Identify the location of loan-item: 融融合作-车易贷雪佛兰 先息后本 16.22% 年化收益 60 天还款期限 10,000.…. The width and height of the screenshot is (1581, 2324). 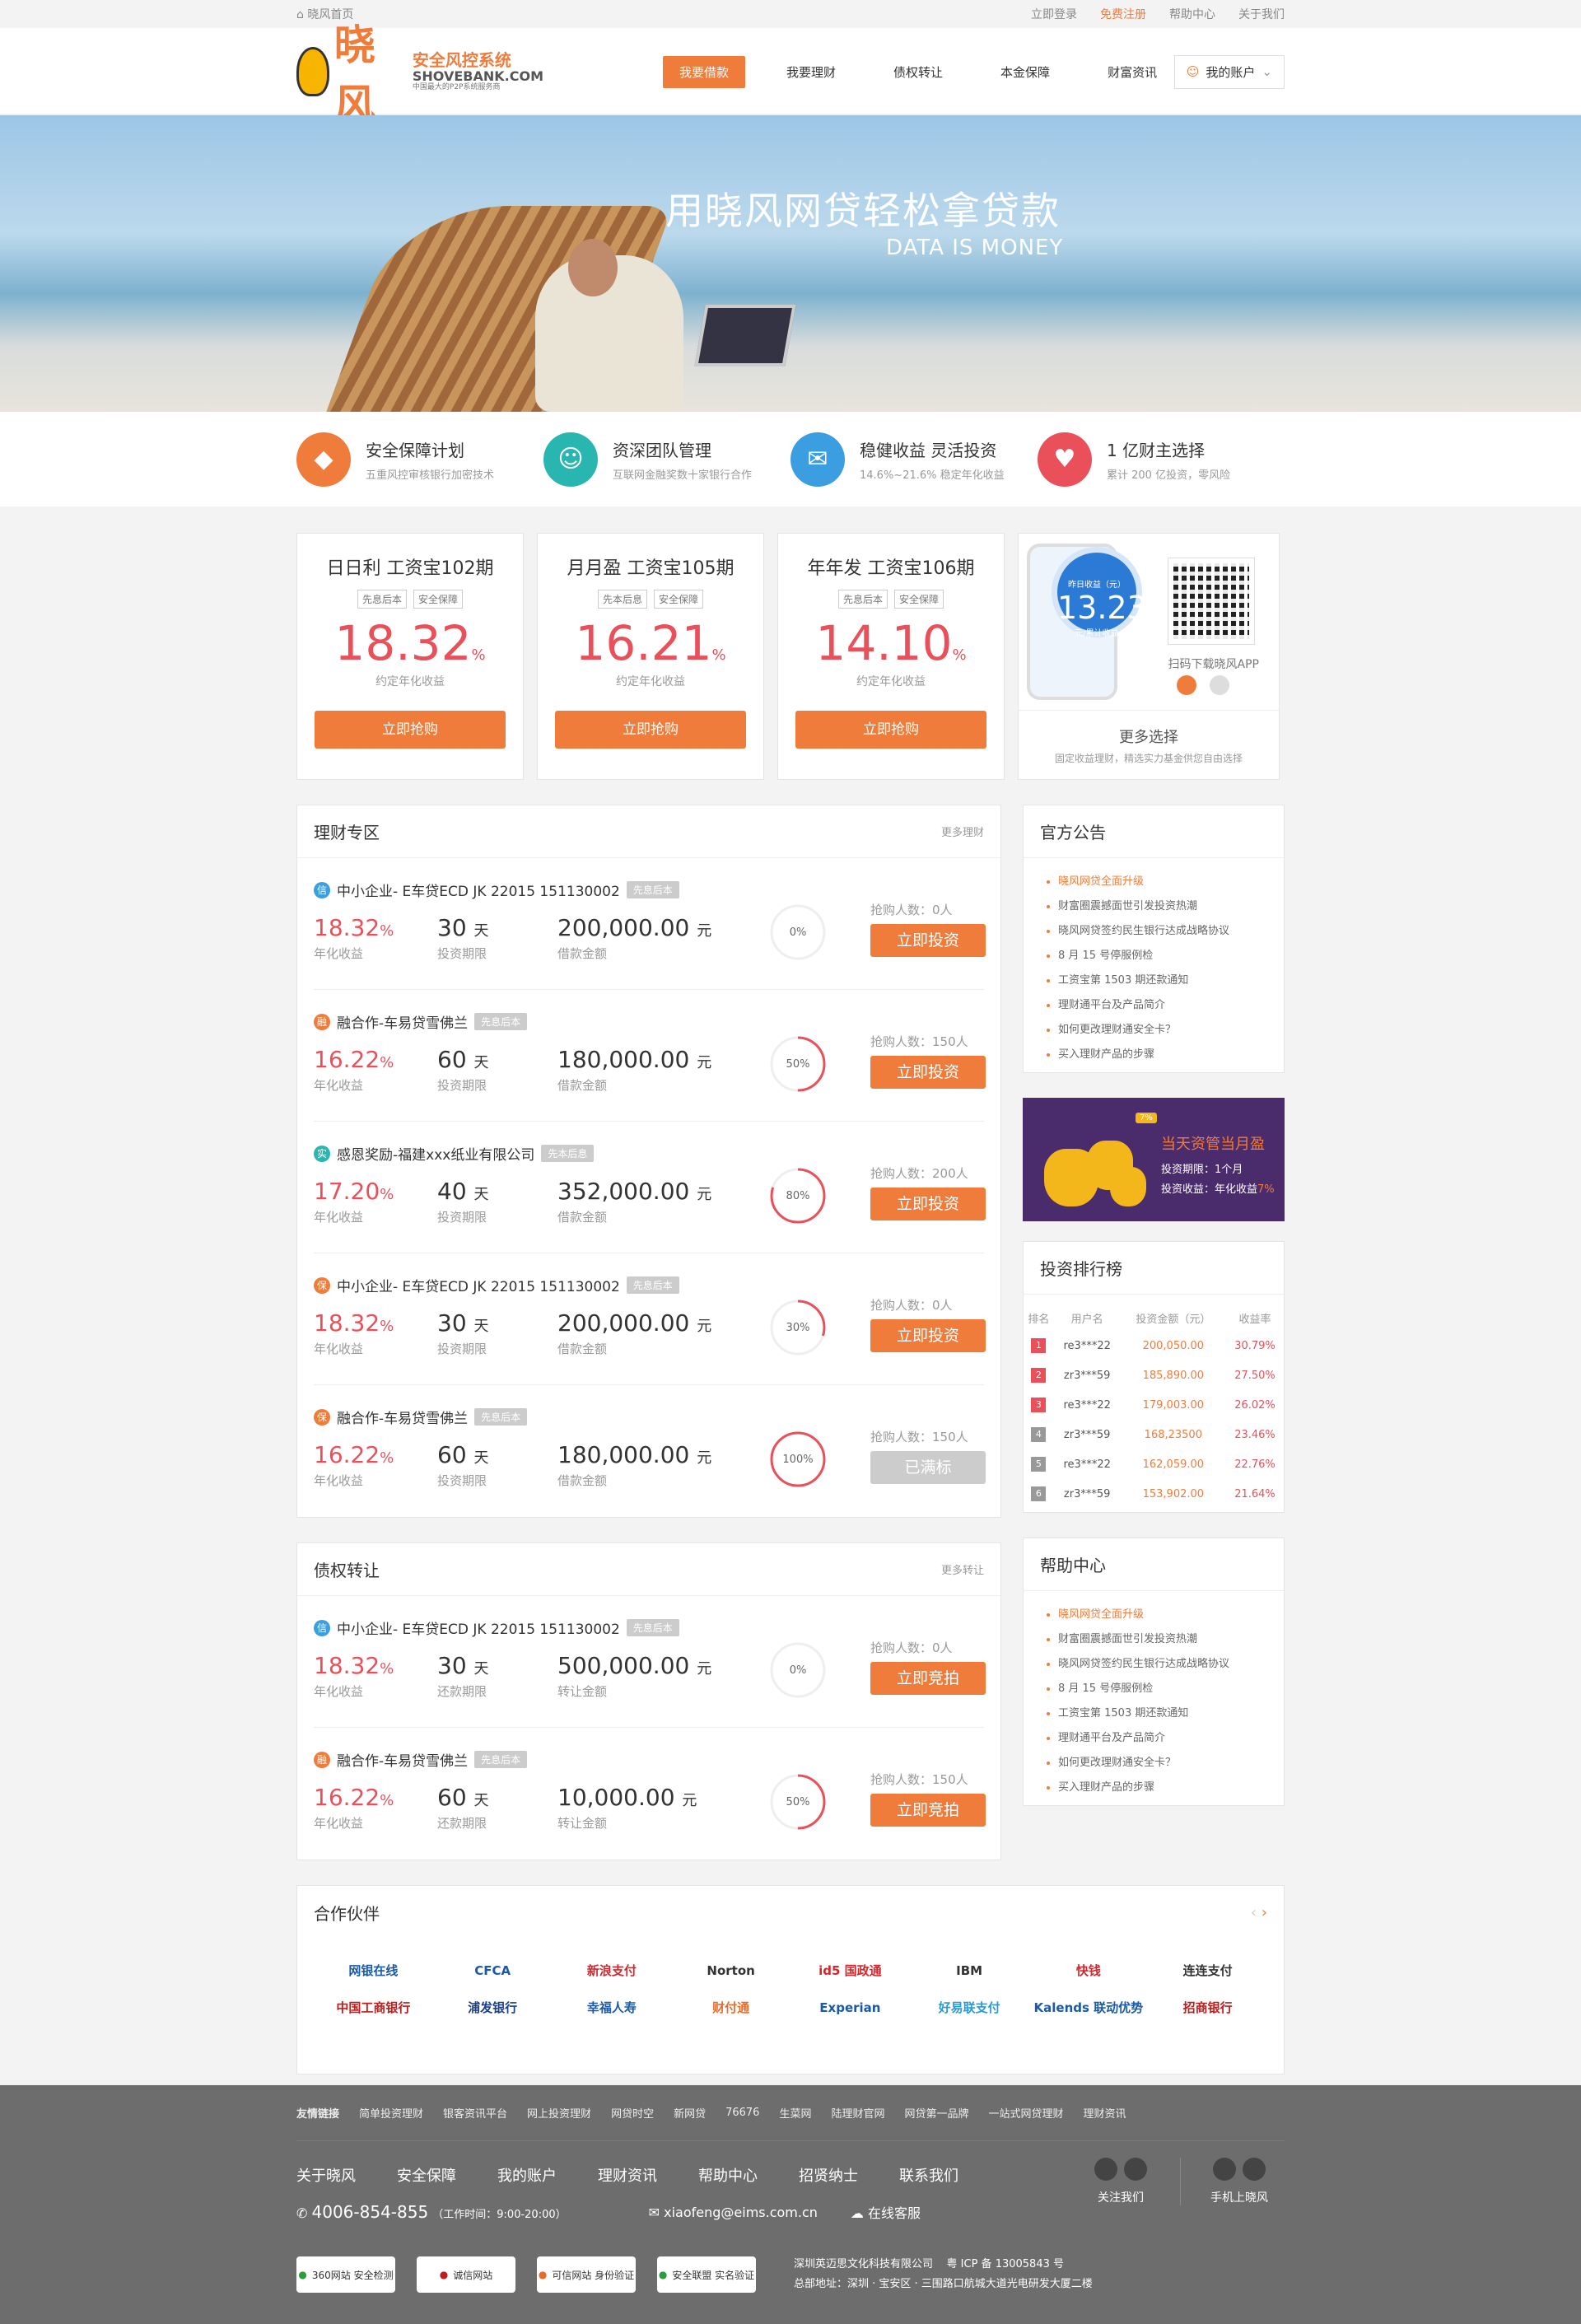
(650, 1794).